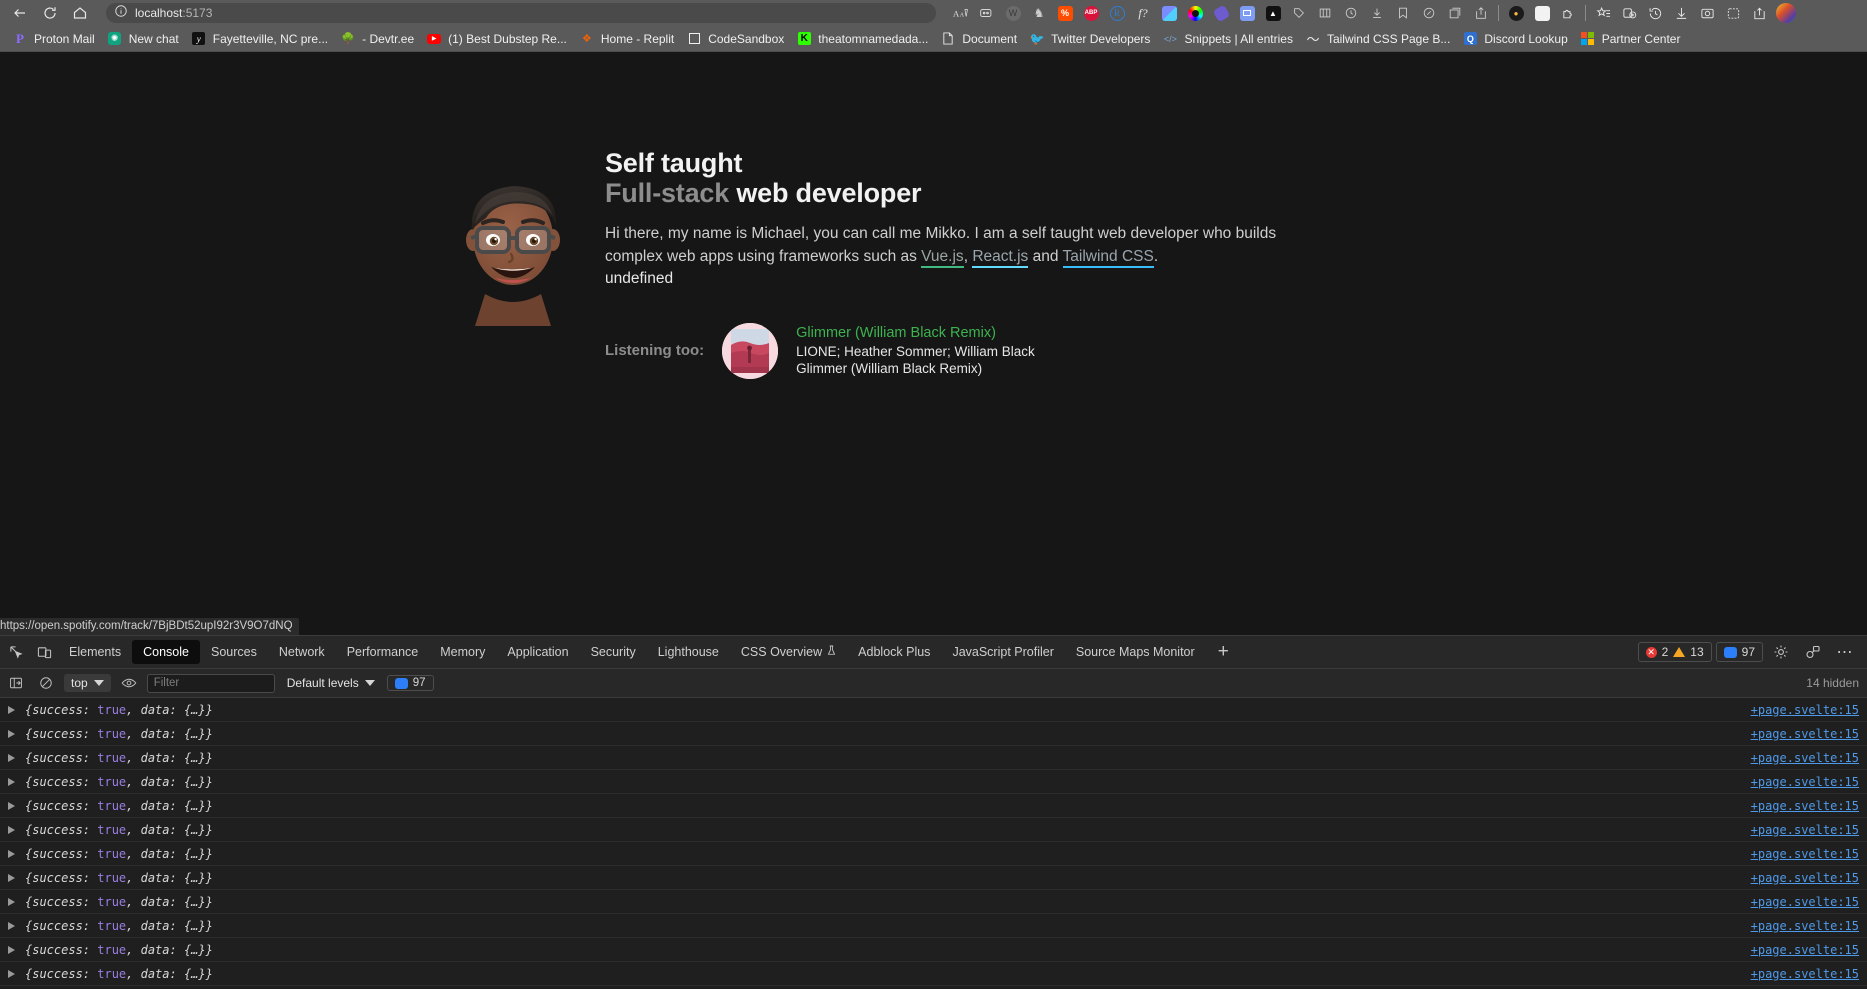  Describe the element at coordinates (1455, 13) in the screenshot. I see `collections-extension-icon` at that location.